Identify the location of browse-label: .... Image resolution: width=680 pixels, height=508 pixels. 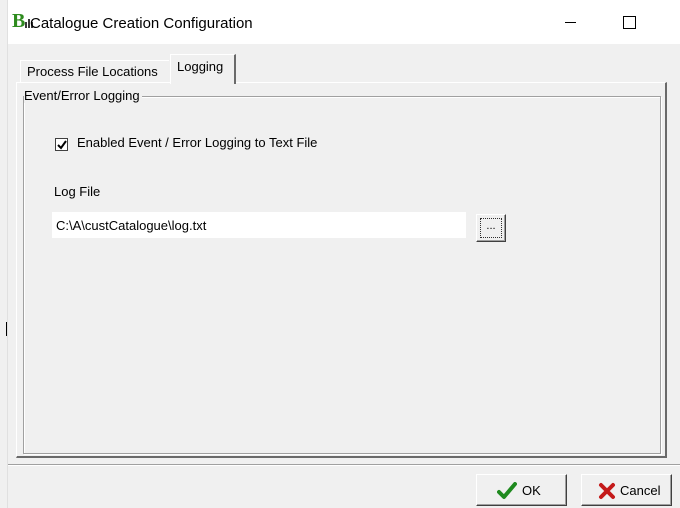
(491, 228).